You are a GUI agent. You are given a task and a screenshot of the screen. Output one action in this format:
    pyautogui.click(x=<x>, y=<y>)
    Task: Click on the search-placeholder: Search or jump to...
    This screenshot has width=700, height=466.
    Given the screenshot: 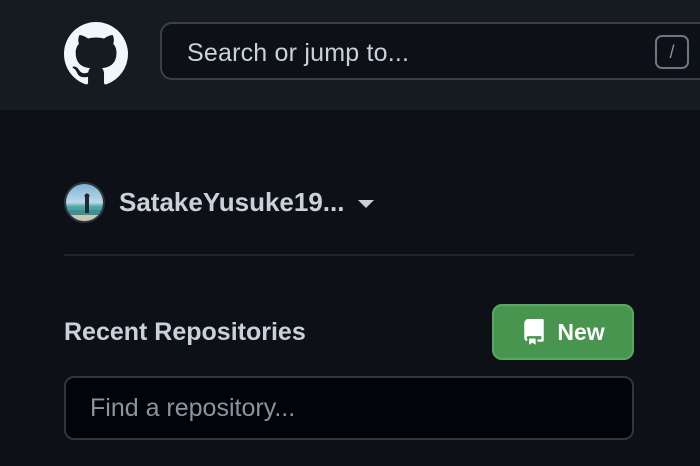 What is the action you would take?
    pyautogui.click(x=298, y=53)
    